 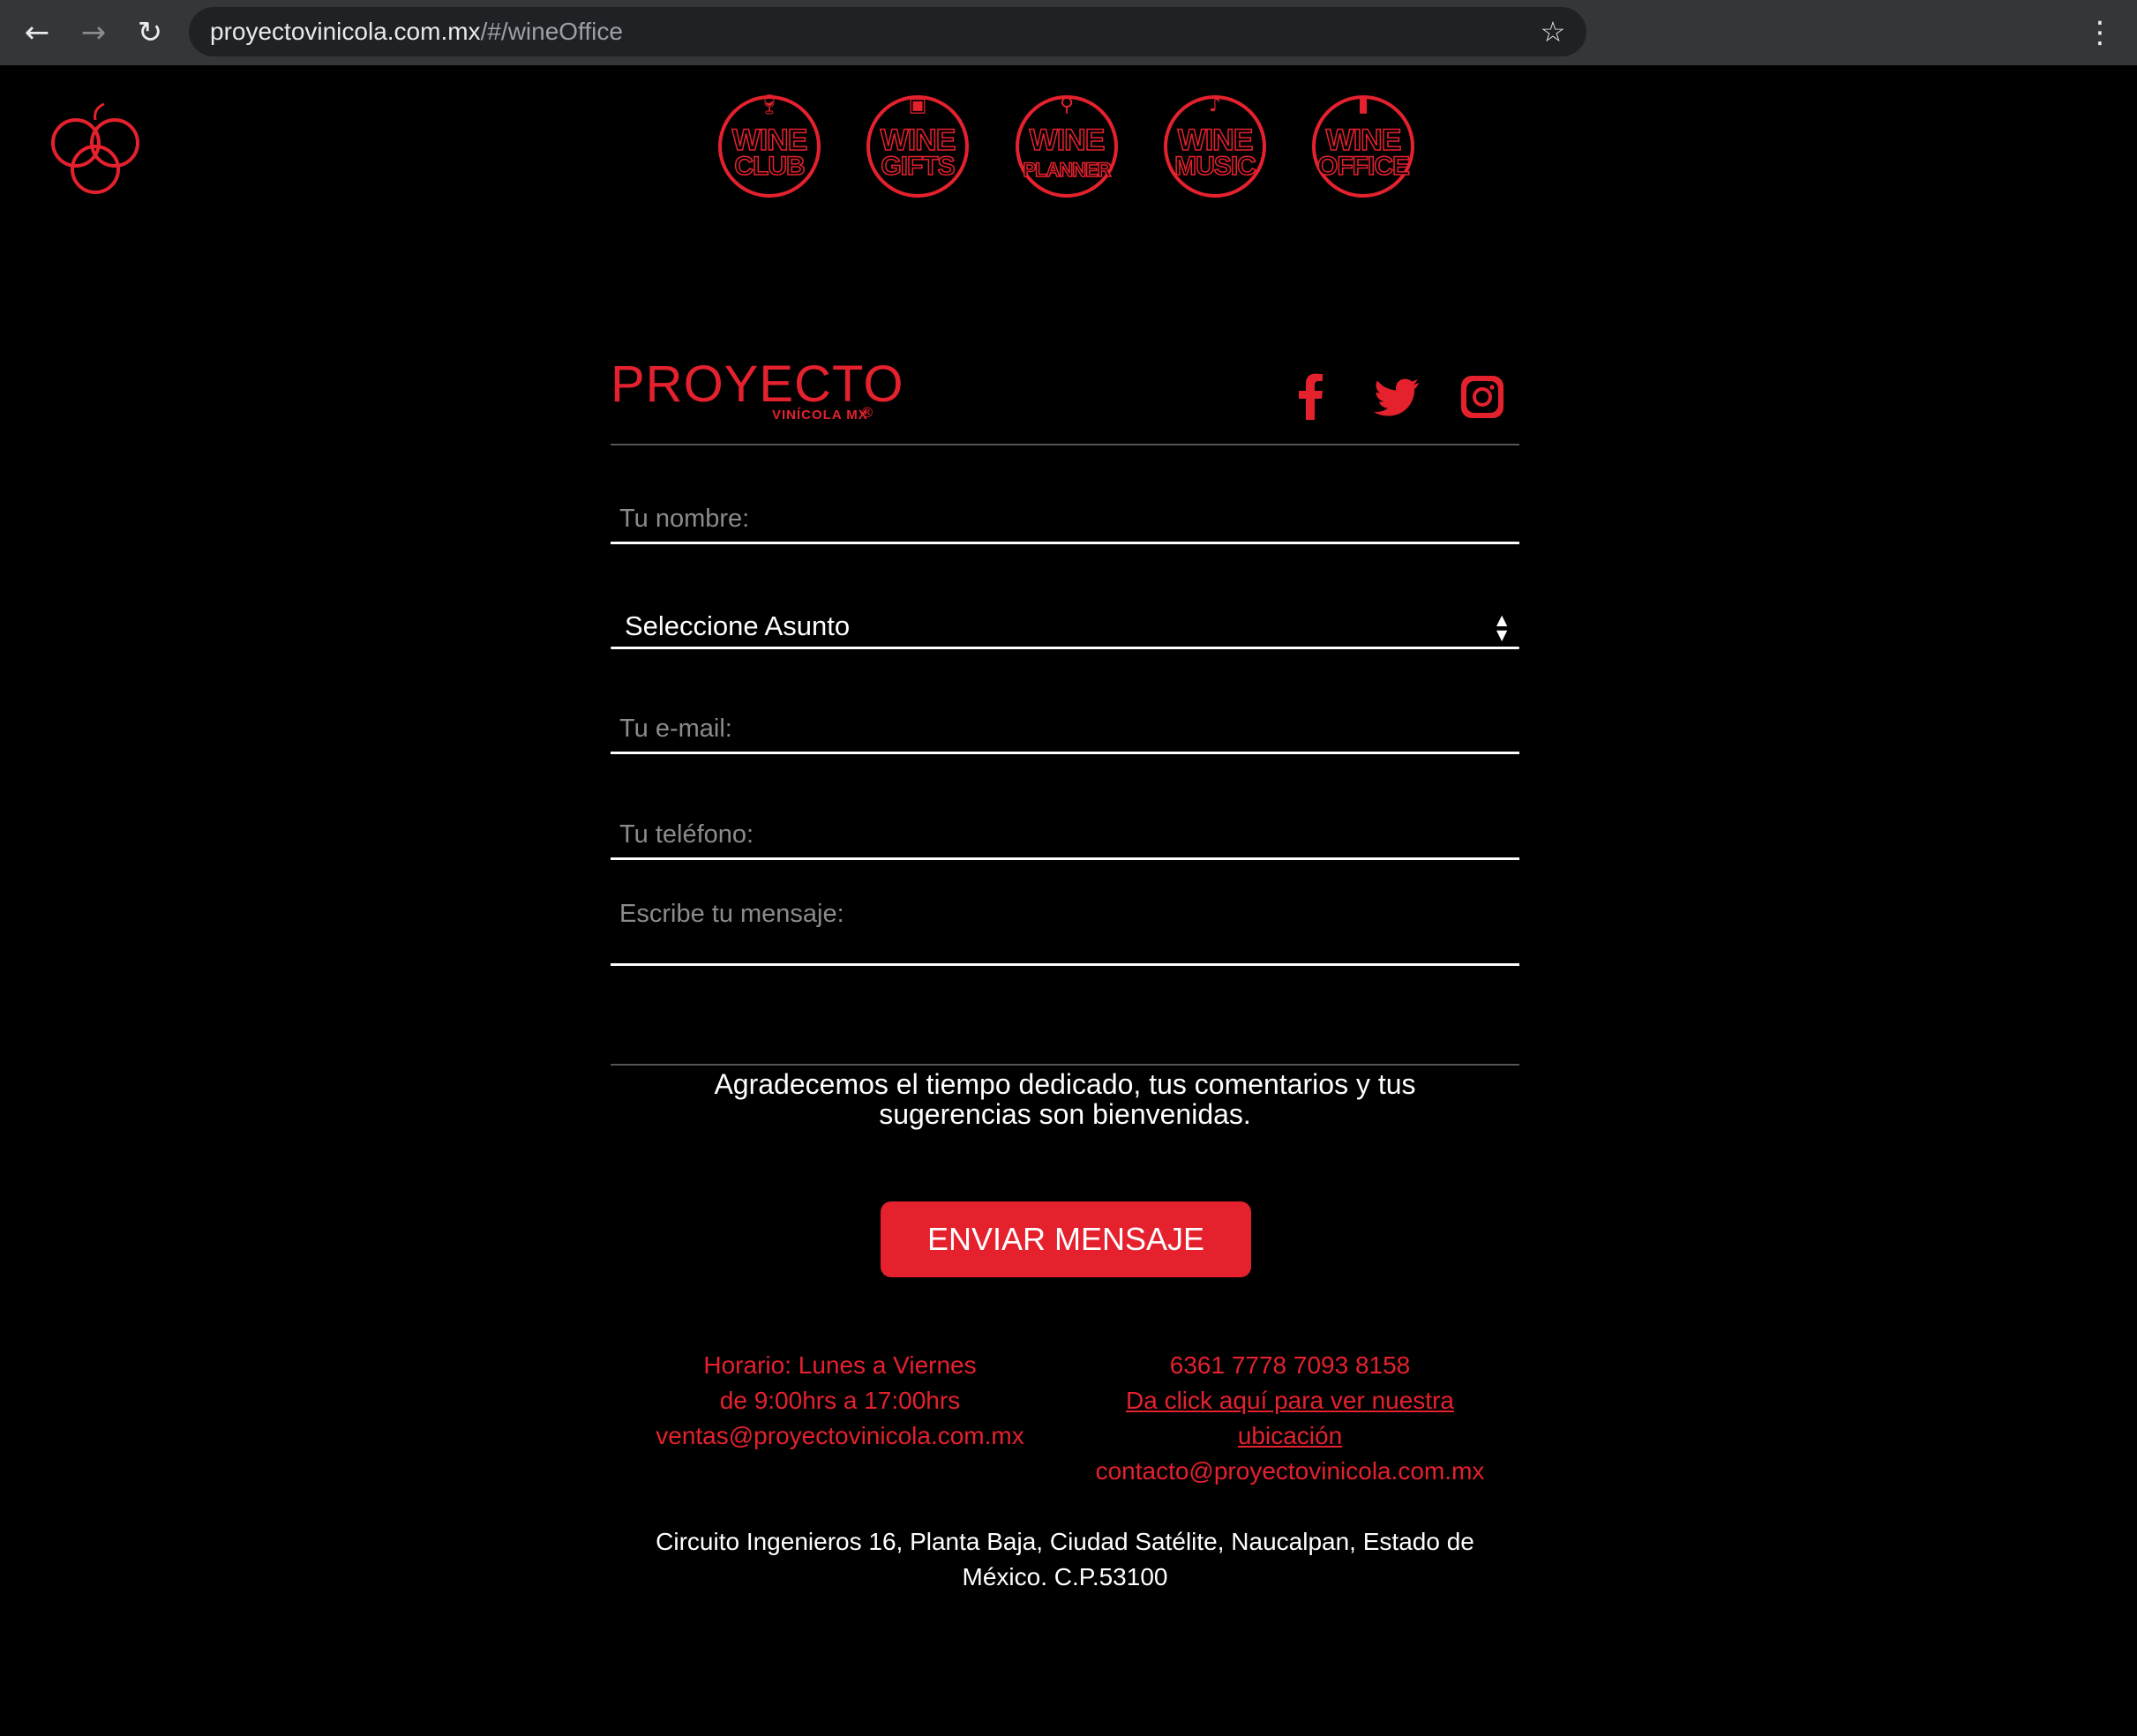 What do you see at coordinates (1290, 1435) in the screenshot?
I see `location-link-line2: ubicación` at bounding box center [1290, 1435].